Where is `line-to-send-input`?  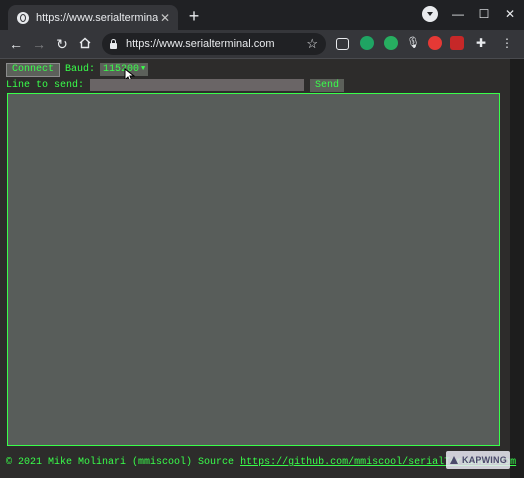 line-to-send-input is located at coordinates (197, 85).